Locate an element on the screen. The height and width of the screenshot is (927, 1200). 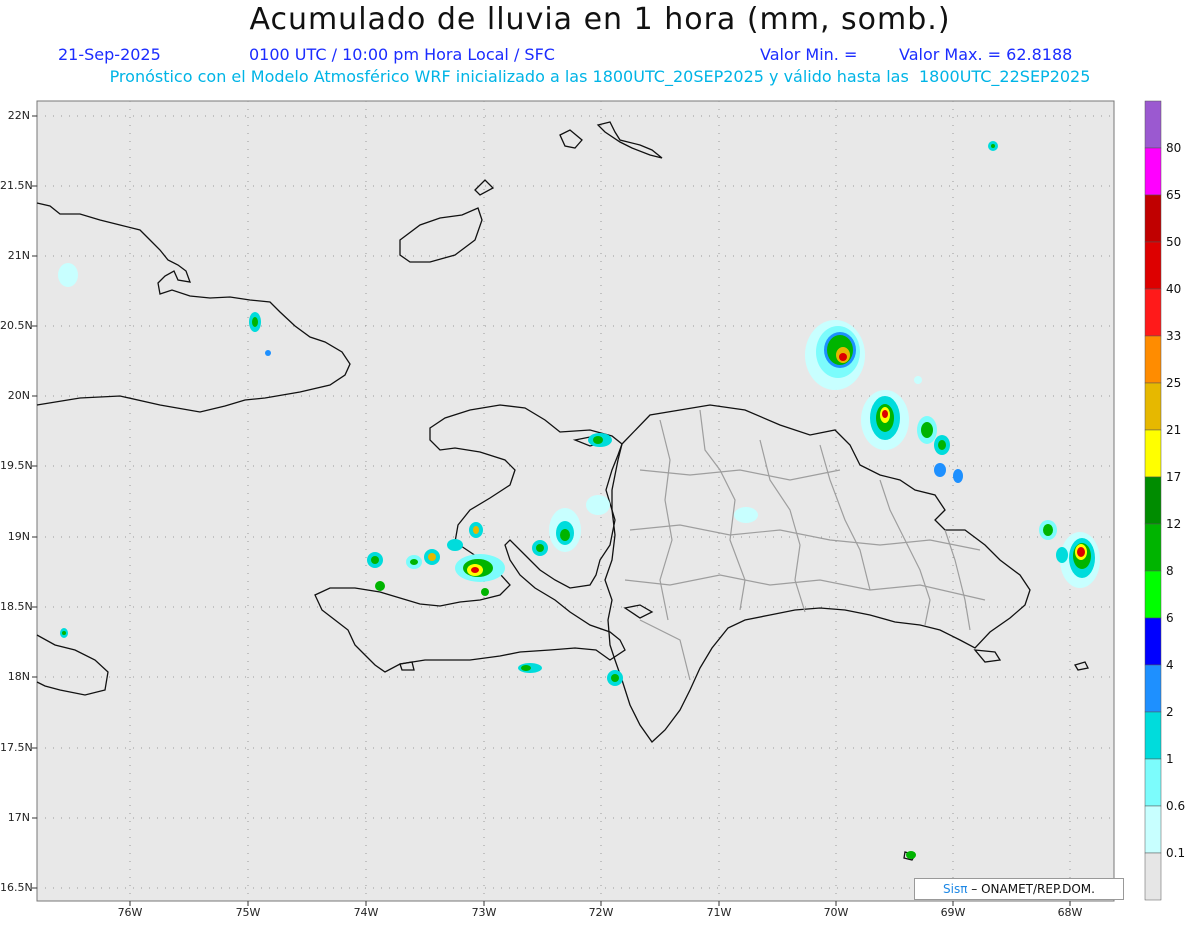
colorbar-label: 6 is located at coordinates (1170, 618).